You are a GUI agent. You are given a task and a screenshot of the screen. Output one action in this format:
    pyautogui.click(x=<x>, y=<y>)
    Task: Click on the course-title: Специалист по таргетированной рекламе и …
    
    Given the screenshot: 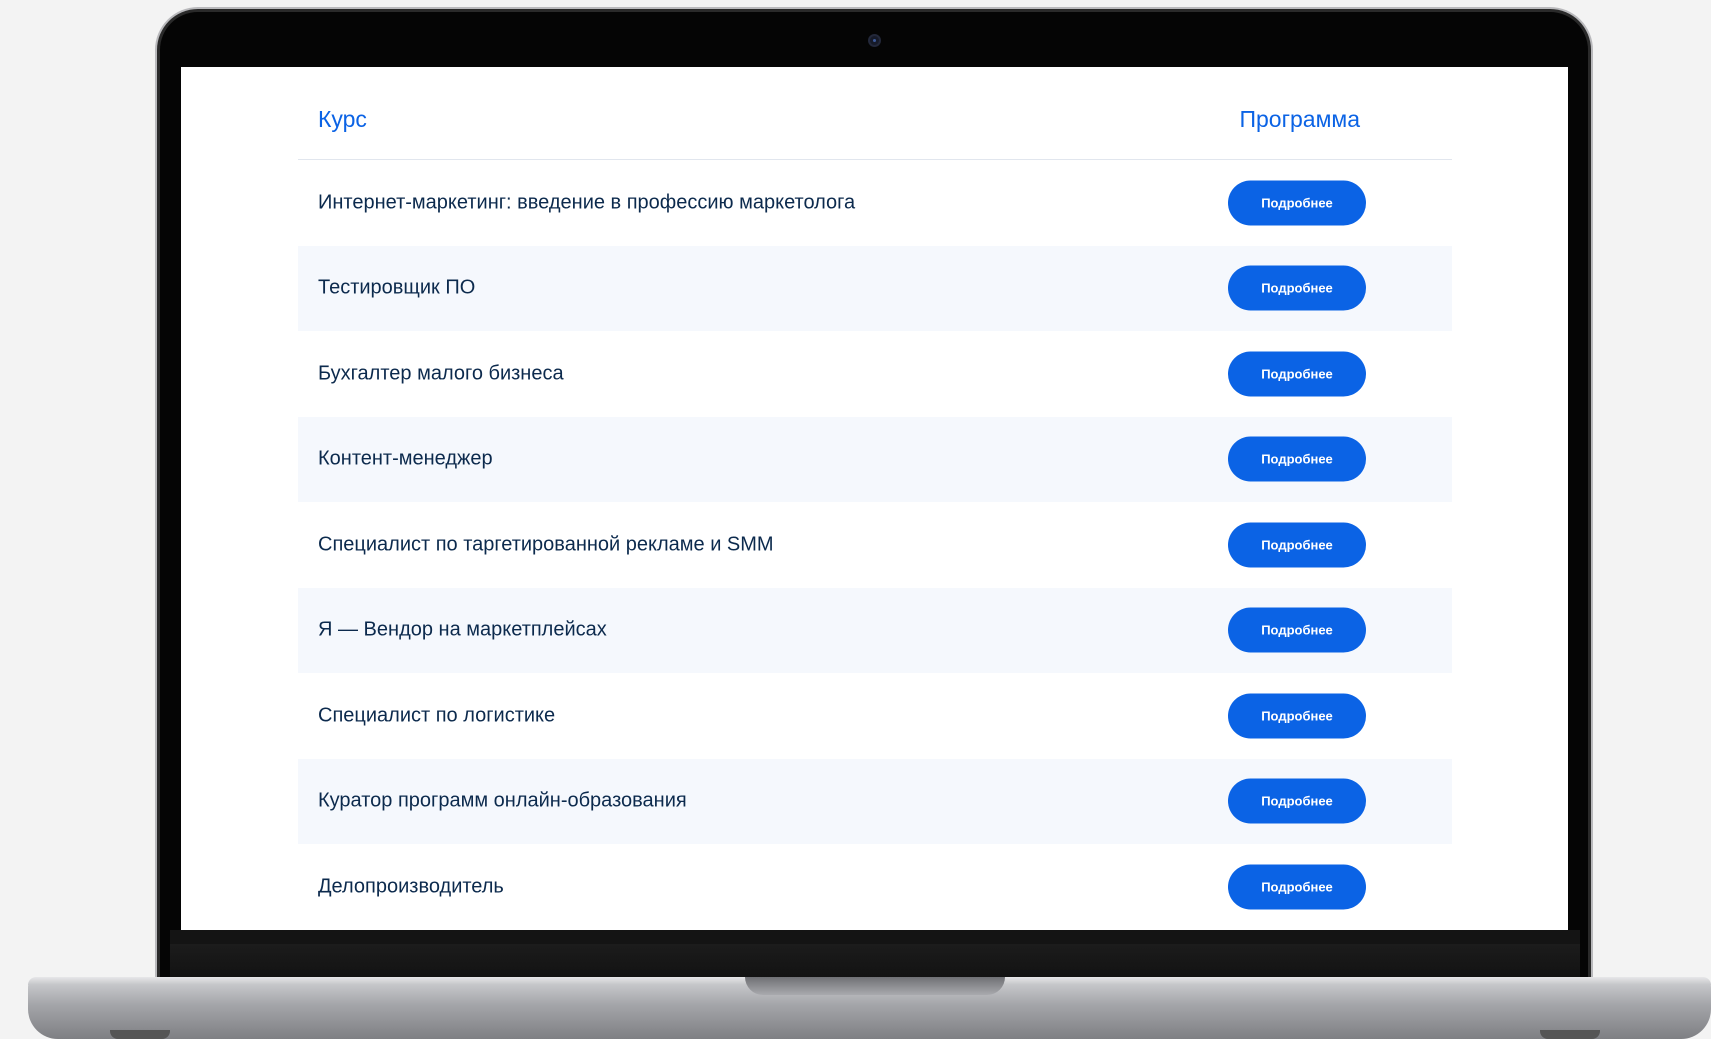 What is the action you would take?
    pyautogui.click(x=546, y=544)
    